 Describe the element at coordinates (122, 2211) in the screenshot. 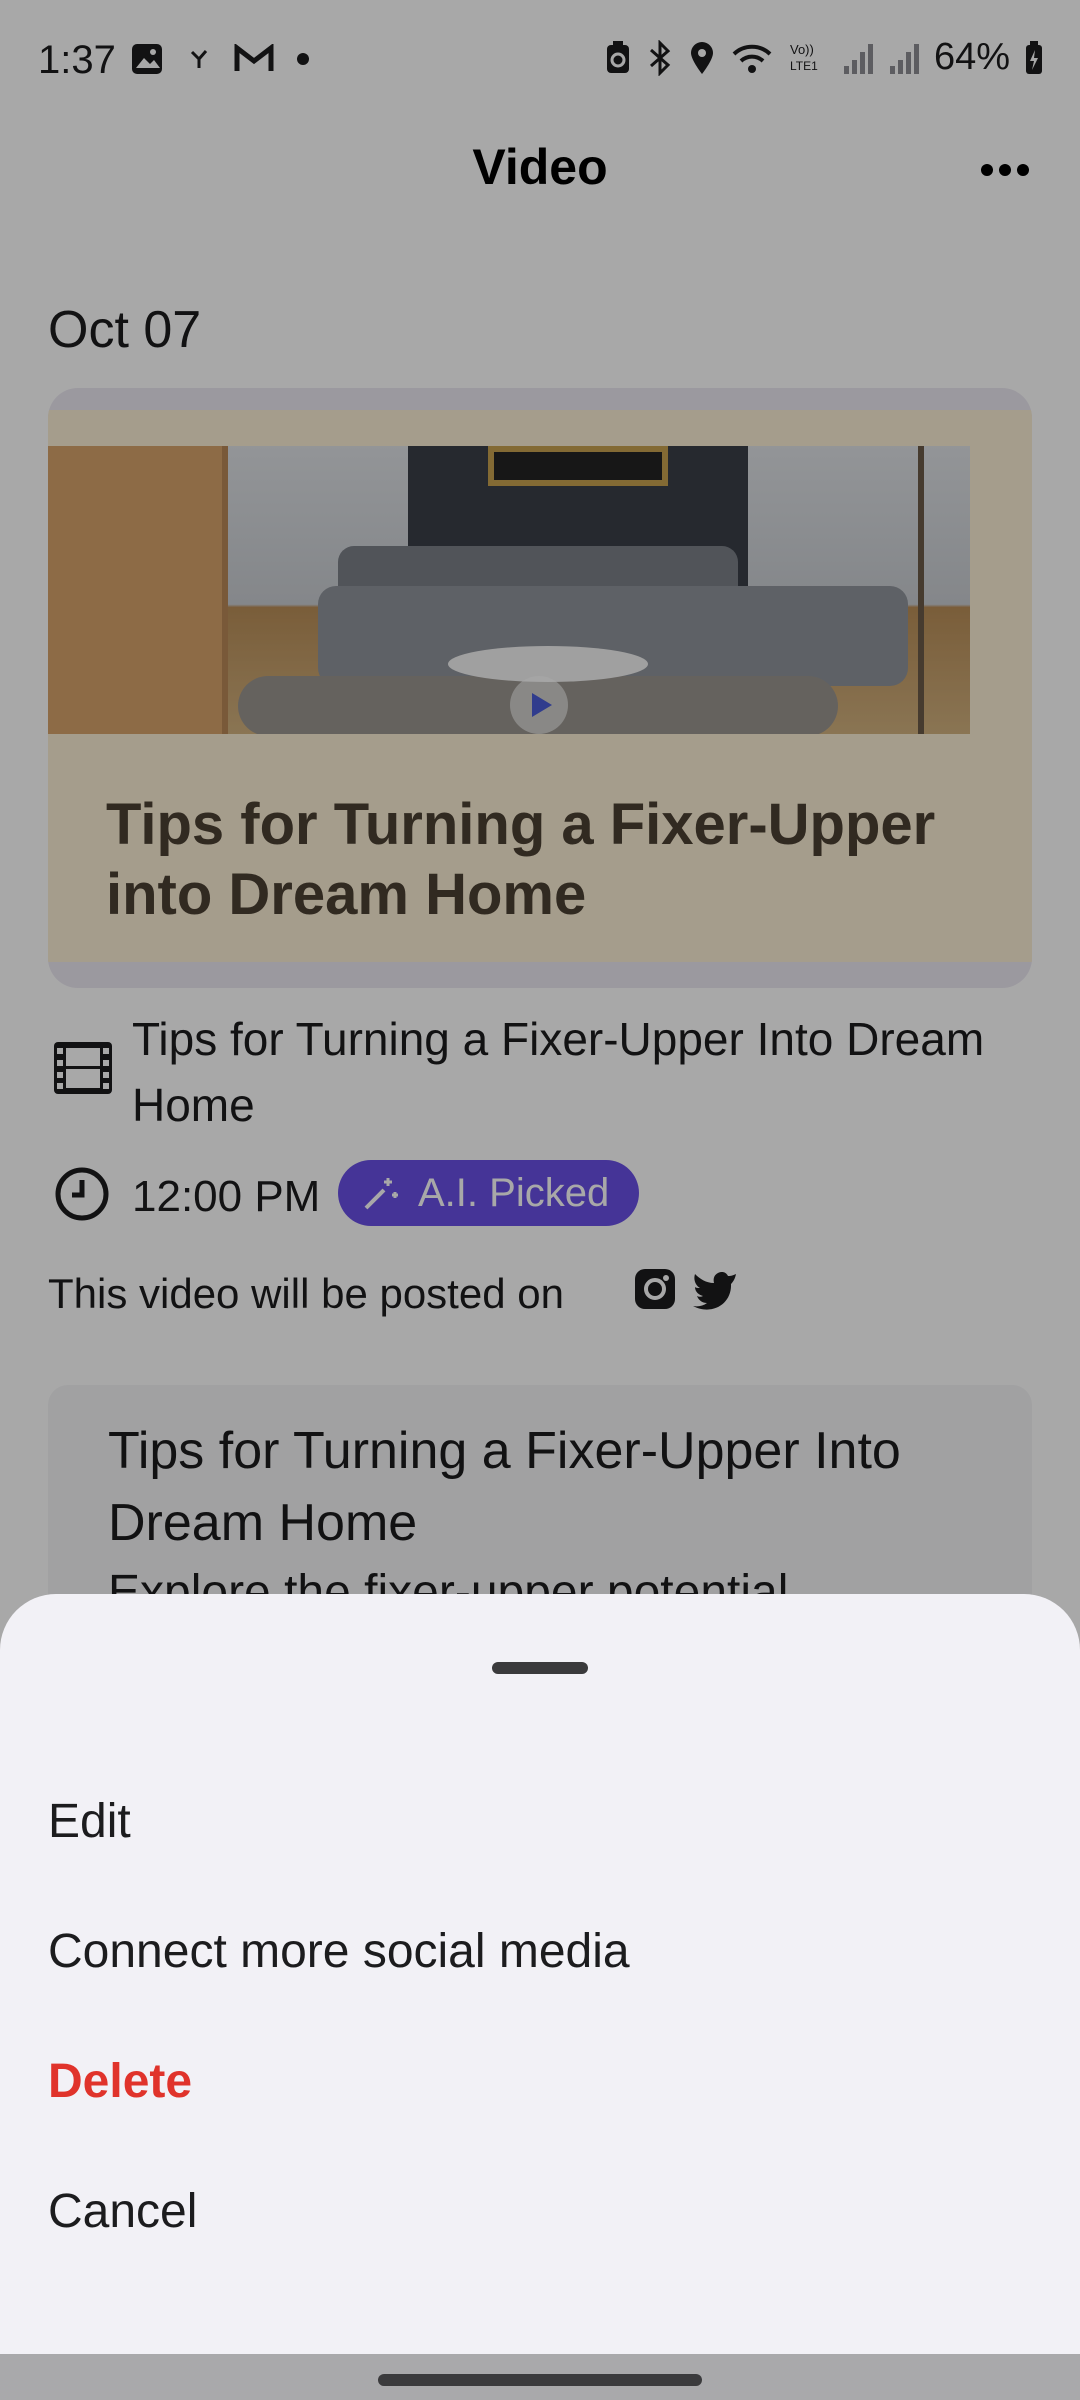

I see `cancel-menu-item: Cancel` at that location.